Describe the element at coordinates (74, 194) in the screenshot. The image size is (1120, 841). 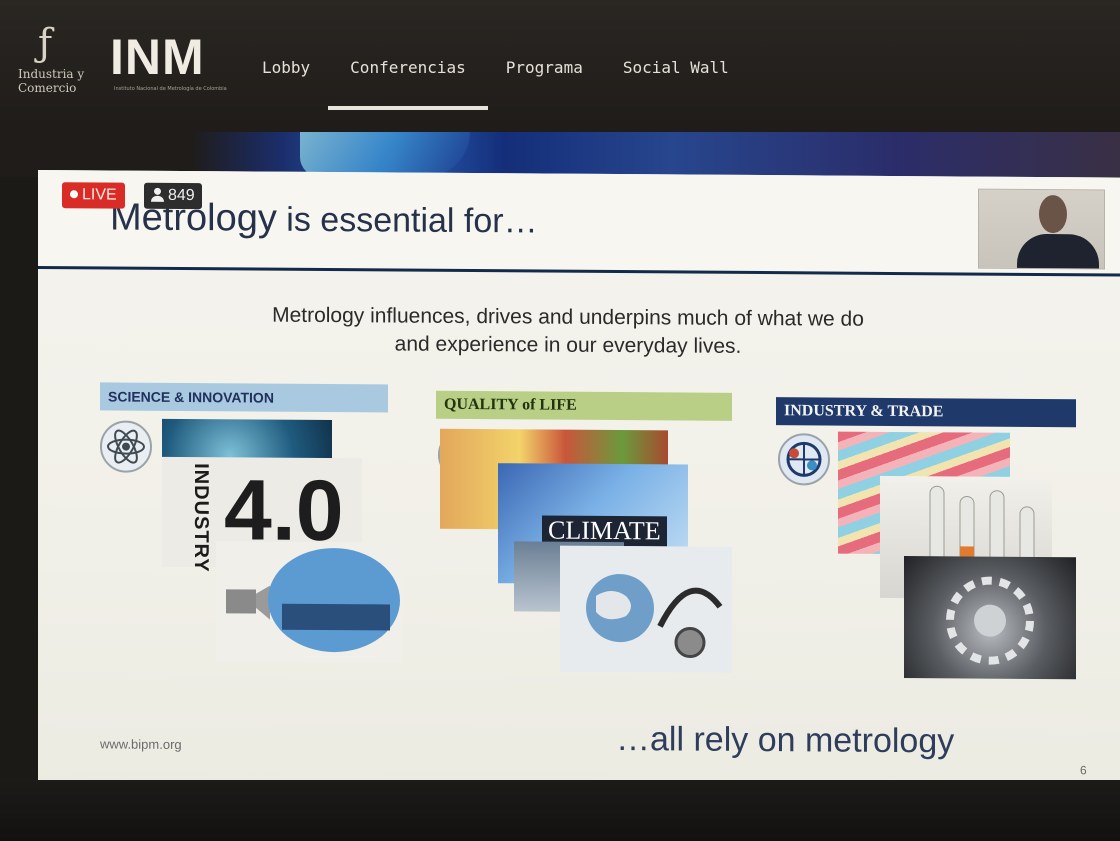
I see `live-dot-icon` at that location.